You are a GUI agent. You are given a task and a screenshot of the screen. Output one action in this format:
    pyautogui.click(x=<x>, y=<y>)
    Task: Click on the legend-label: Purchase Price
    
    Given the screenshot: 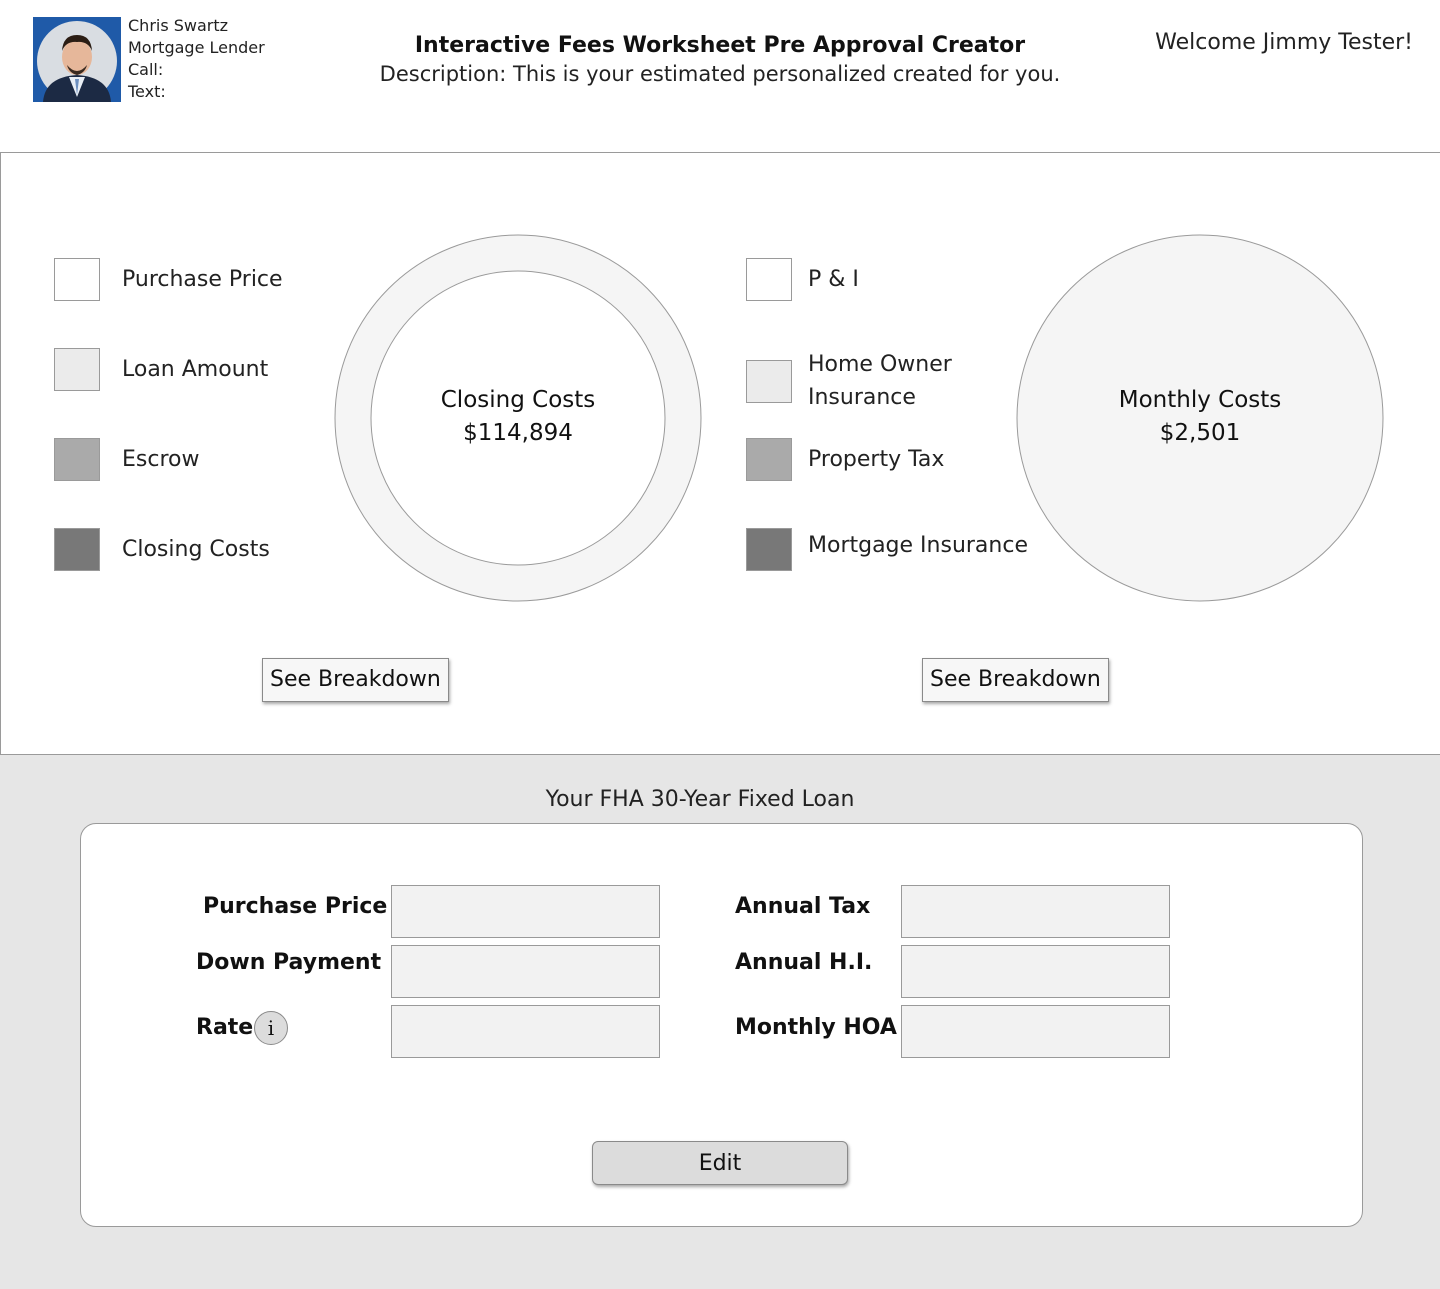 What is the action you would take?
    pyautogui.click(x=202, y=279)
    